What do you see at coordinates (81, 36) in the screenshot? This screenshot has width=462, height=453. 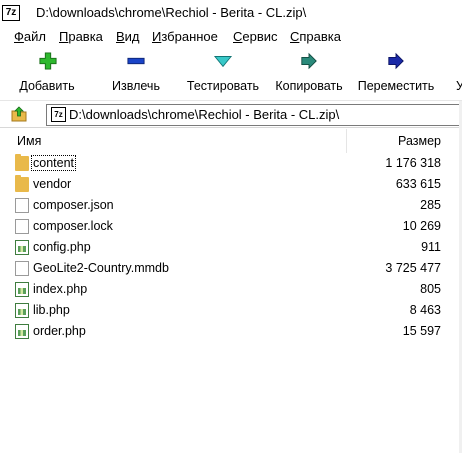 I see `menu-edit: Правка` at bounding box center [81, 36].